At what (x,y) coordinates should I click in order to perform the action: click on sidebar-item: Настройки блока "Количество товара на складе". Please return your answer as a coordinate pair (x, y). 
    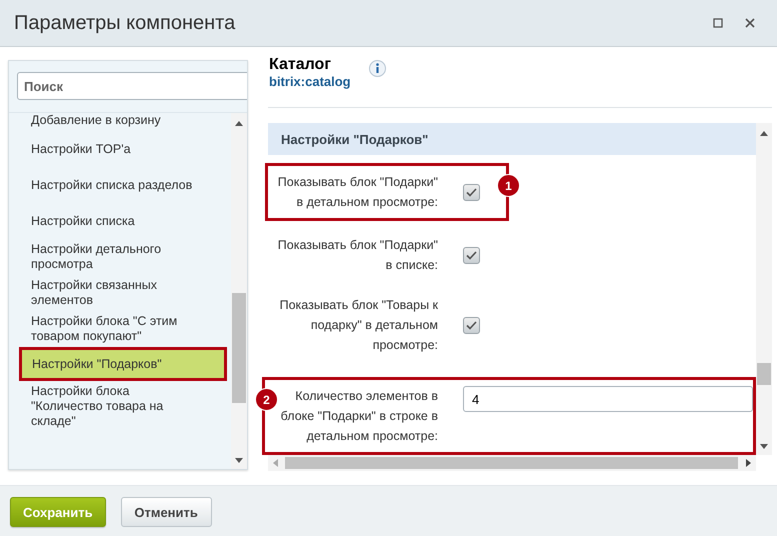
    Looking at the image, I should click on (120, 406).